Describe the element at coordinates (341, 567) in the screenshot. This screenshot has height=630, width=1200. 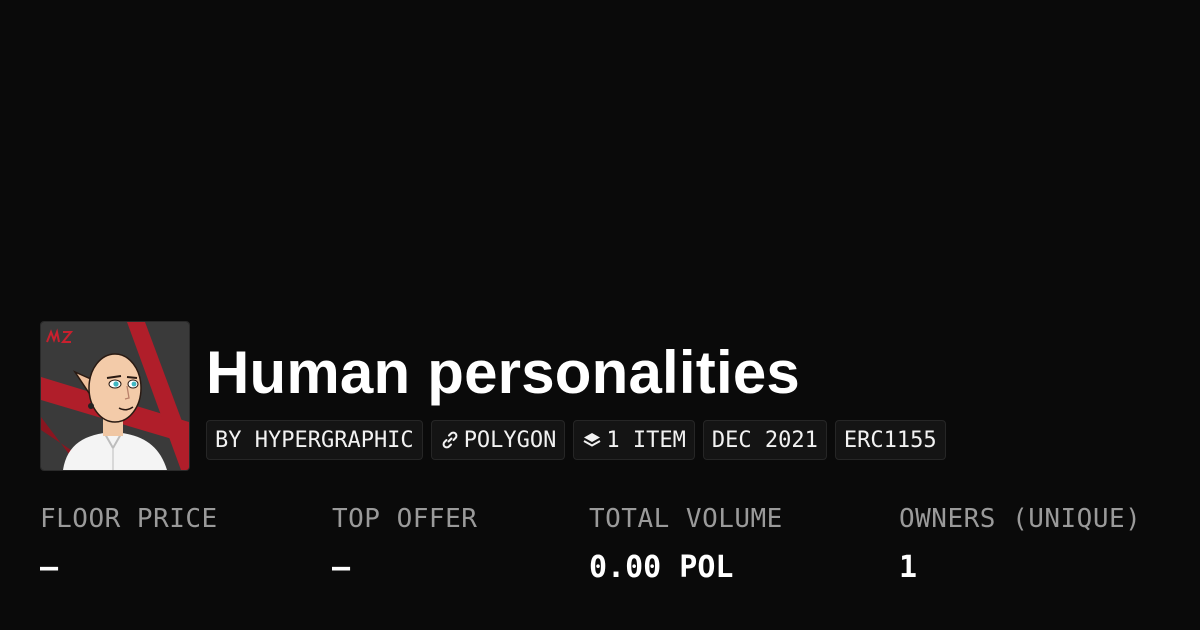
I see `top-offer-value: –` at that location.